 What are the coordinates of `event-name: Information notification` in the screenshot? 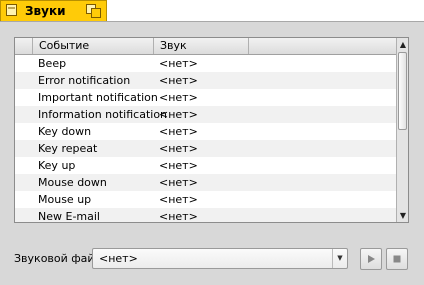 It's located at (103, 114).